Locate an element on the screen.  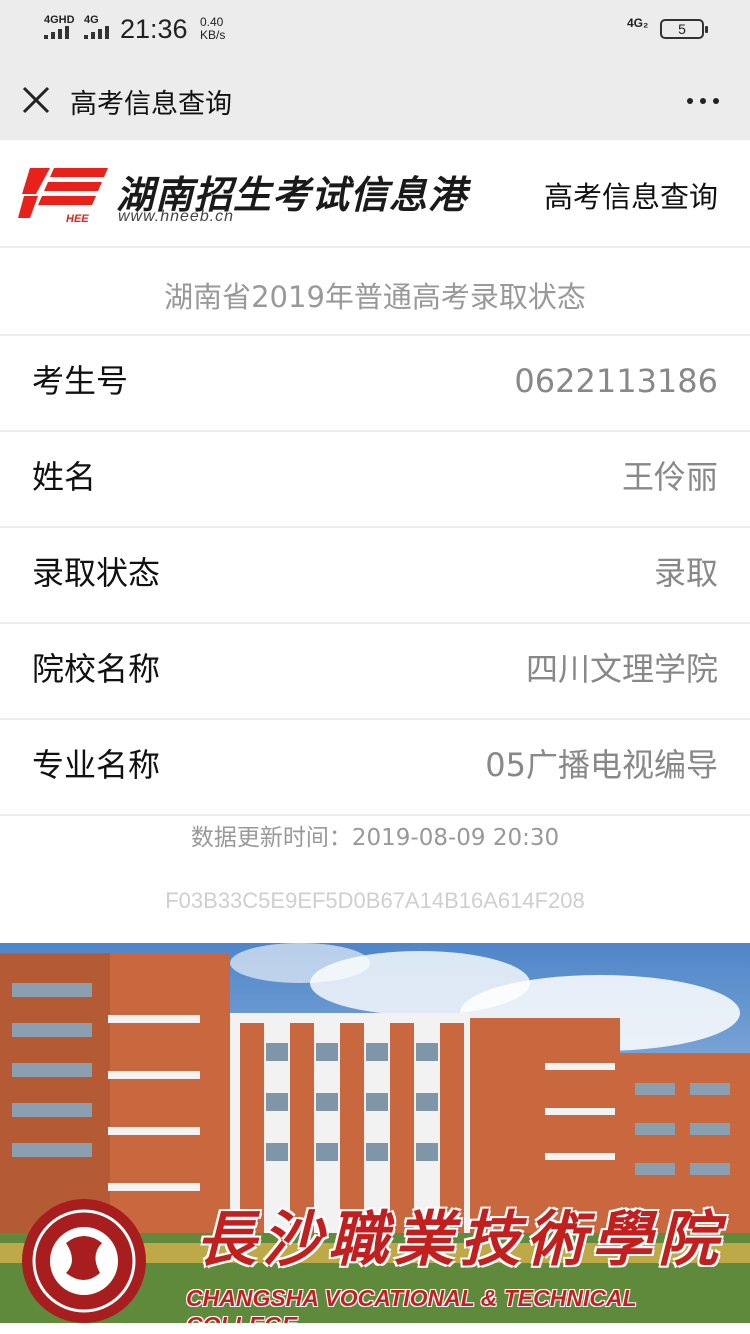
network-type-1: 4GHD is located at coordinates (59, 20).